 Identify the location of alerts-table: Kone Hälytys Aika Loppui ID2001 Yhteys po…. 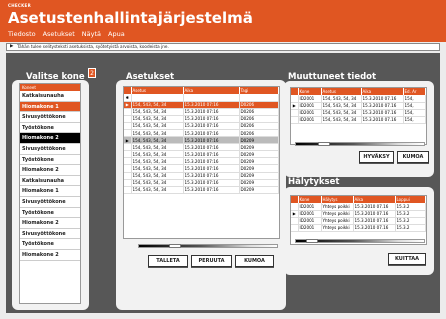
(358, 220).